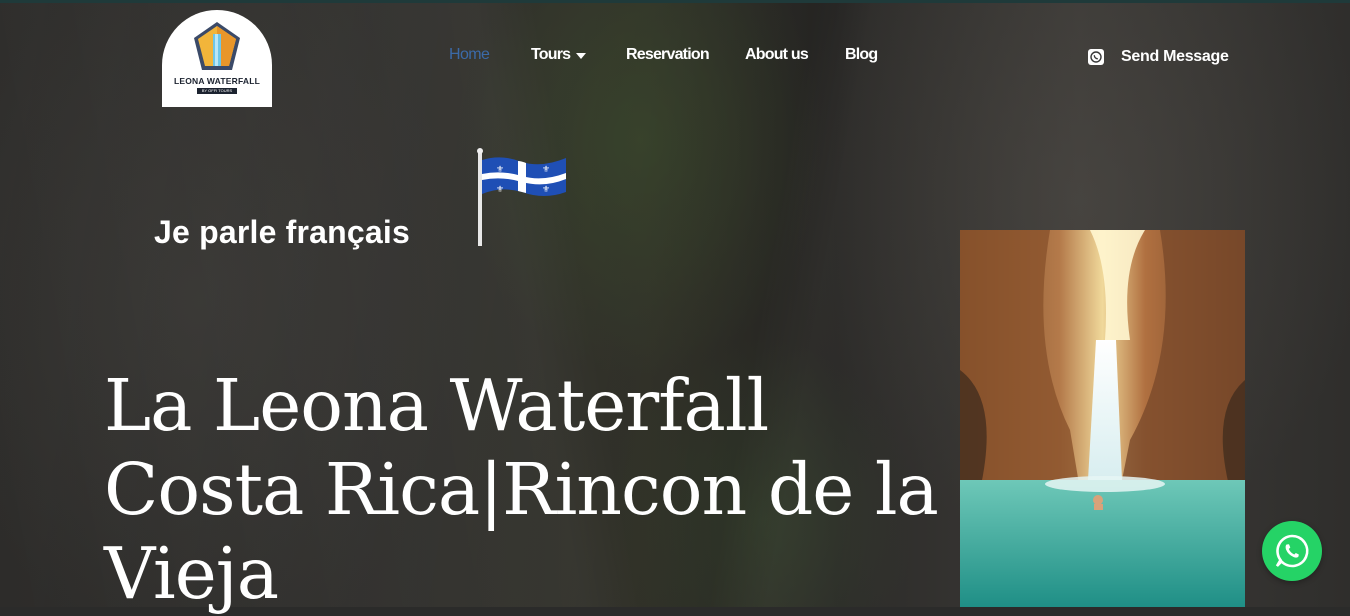 The image size is (1350, 616). What do you see at coordinates (282, 232) in the screenshot?
I see `language-note: Je parle français` at bounding box center [282, 232].